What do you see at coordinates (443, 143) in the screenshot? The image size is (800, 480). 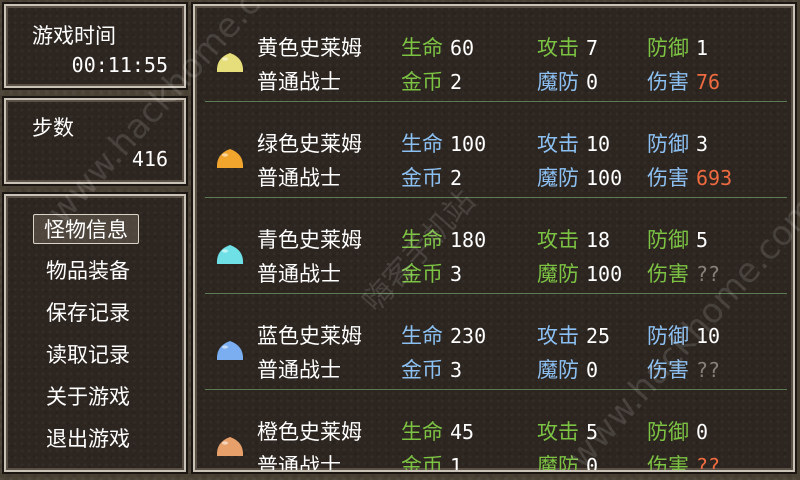 I see `hp-cell: 生命 100` at bounding box center [443, 143].